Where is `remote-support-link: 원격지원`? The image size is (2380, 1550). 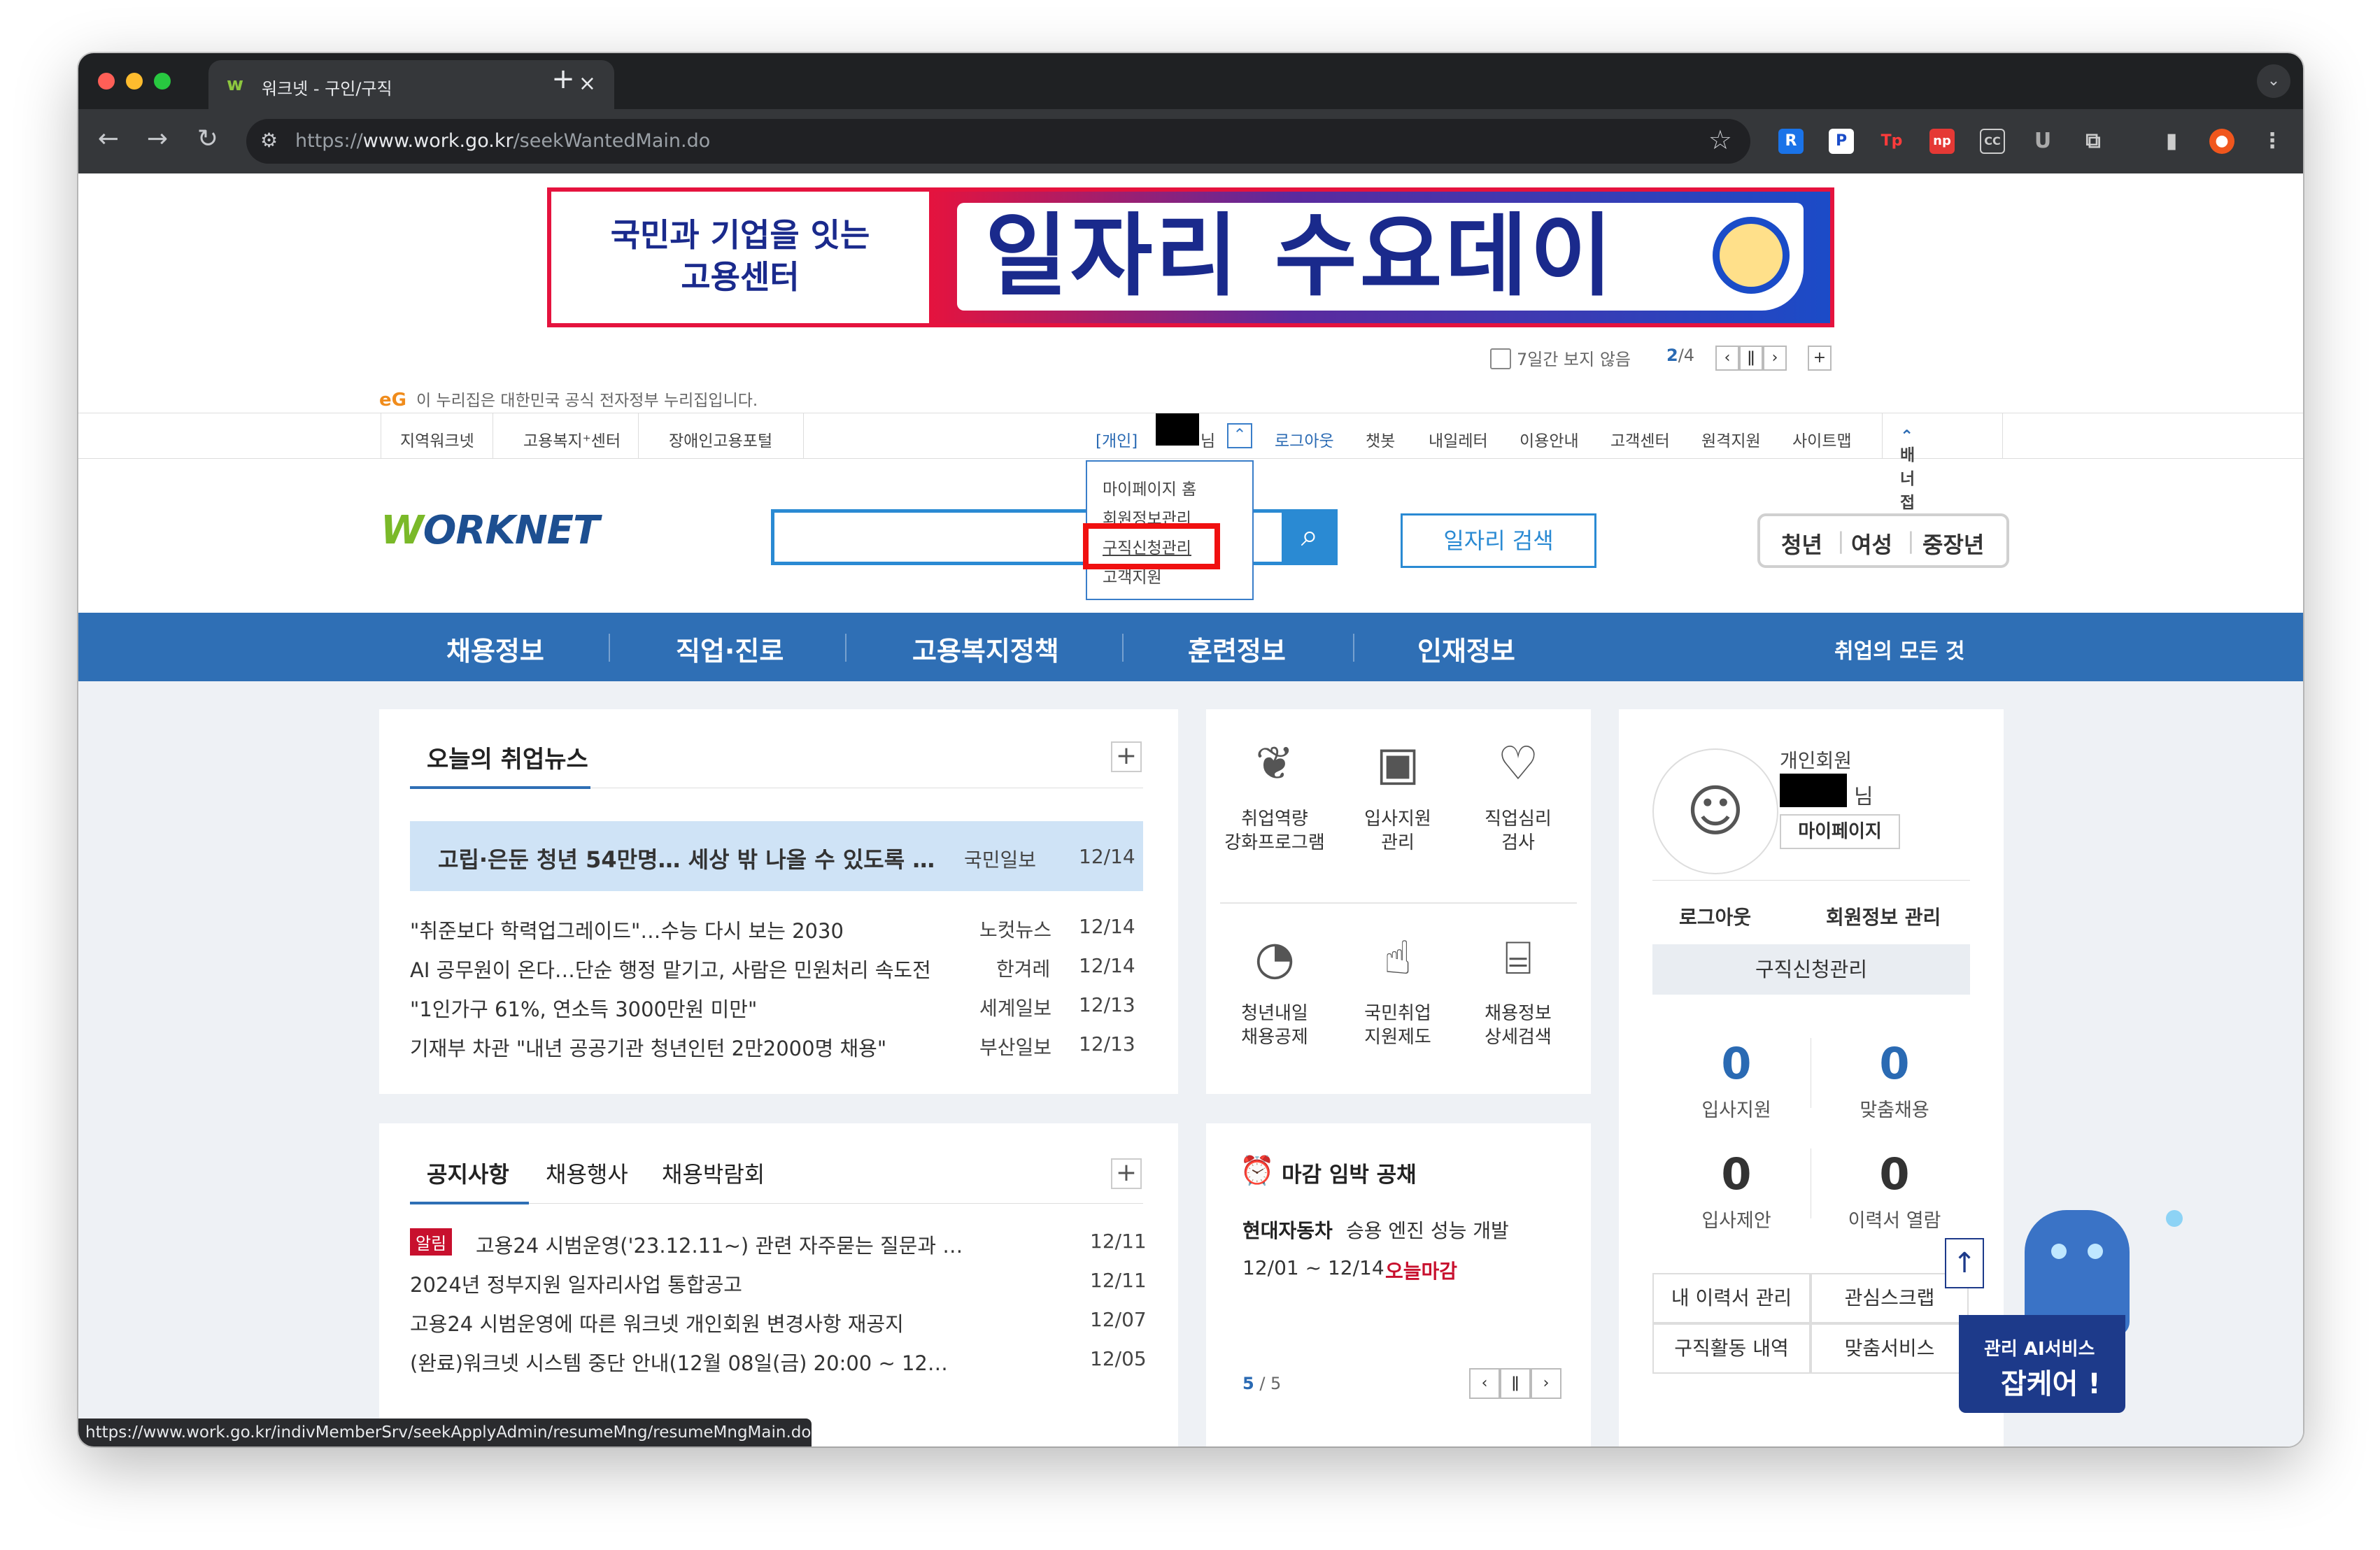
remote-support-link: 원격지원 is located at coordinates (1731, 439).